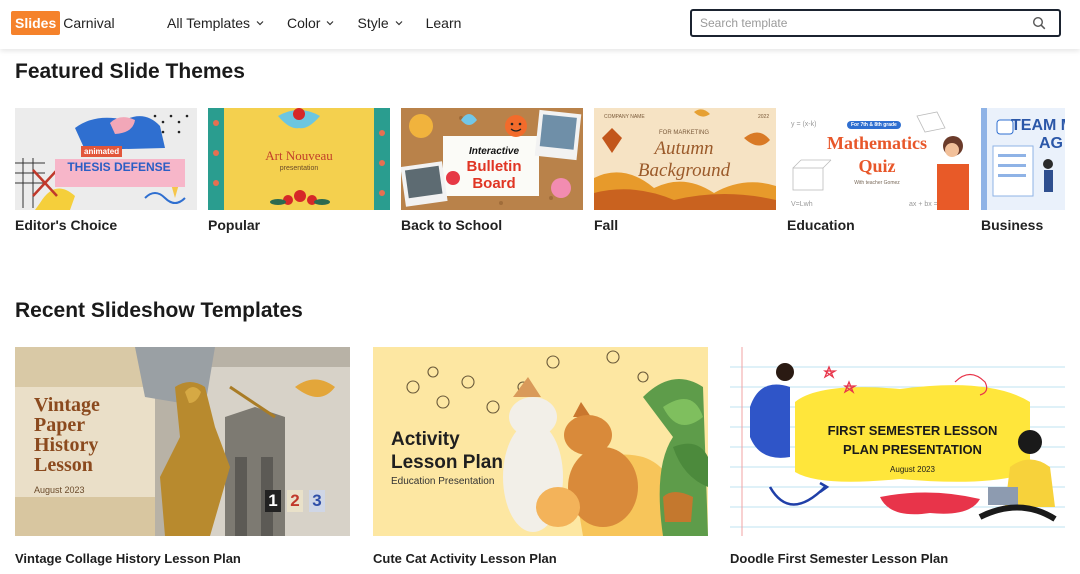 The height and width of the screenshot is (574, 1080). Describe the element at coordinates (877, 183) in the screenshot. I see `thumb-subtitle: With teacher Gomez` at that location.